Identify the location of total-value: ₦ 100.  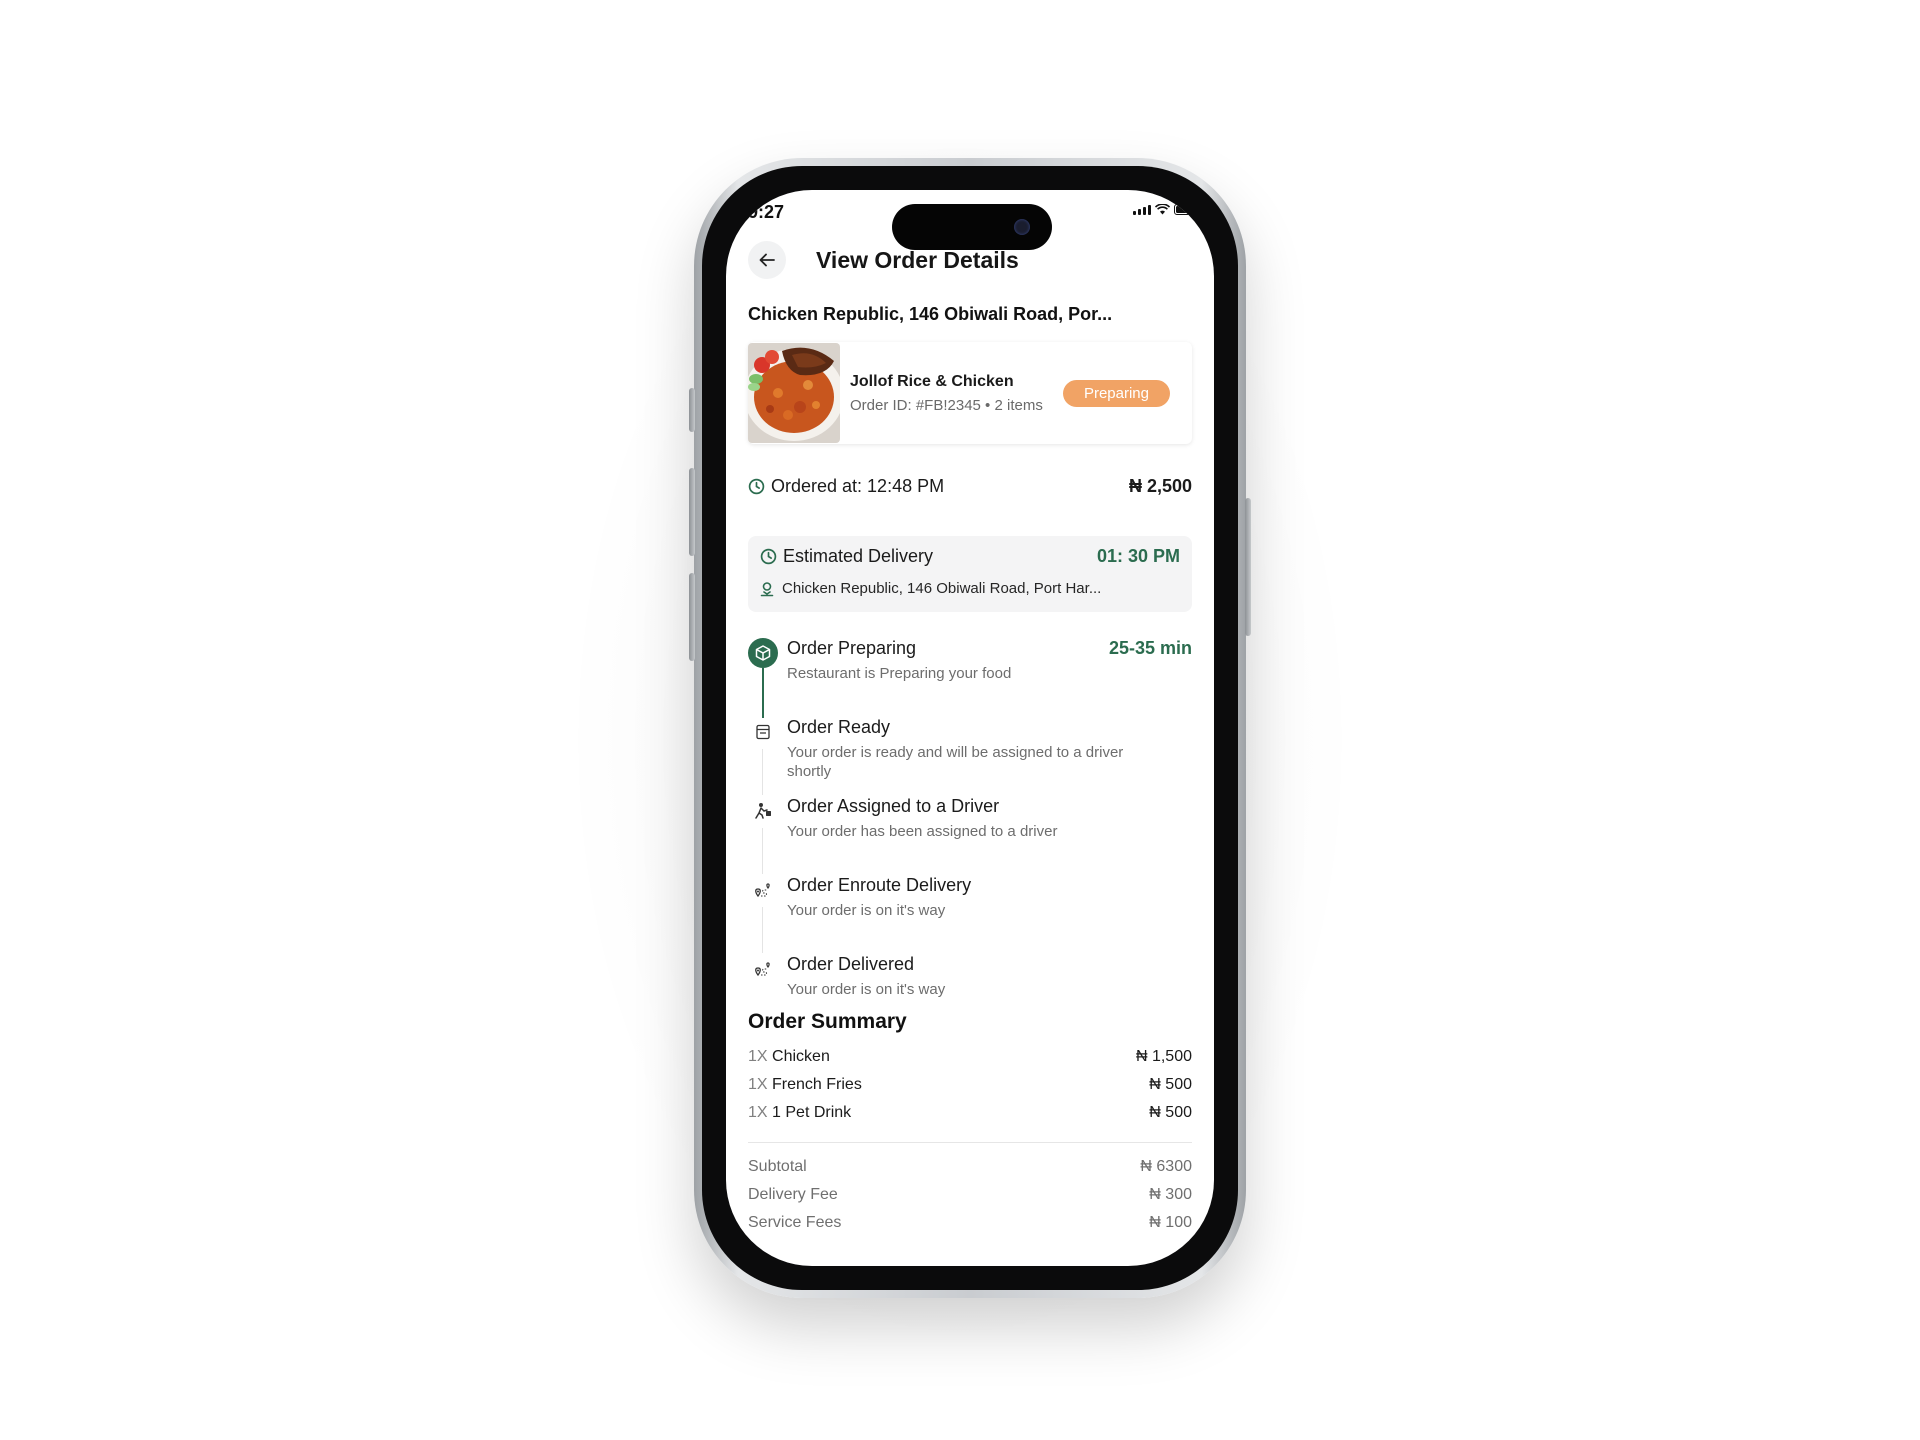
(1170, 1222).